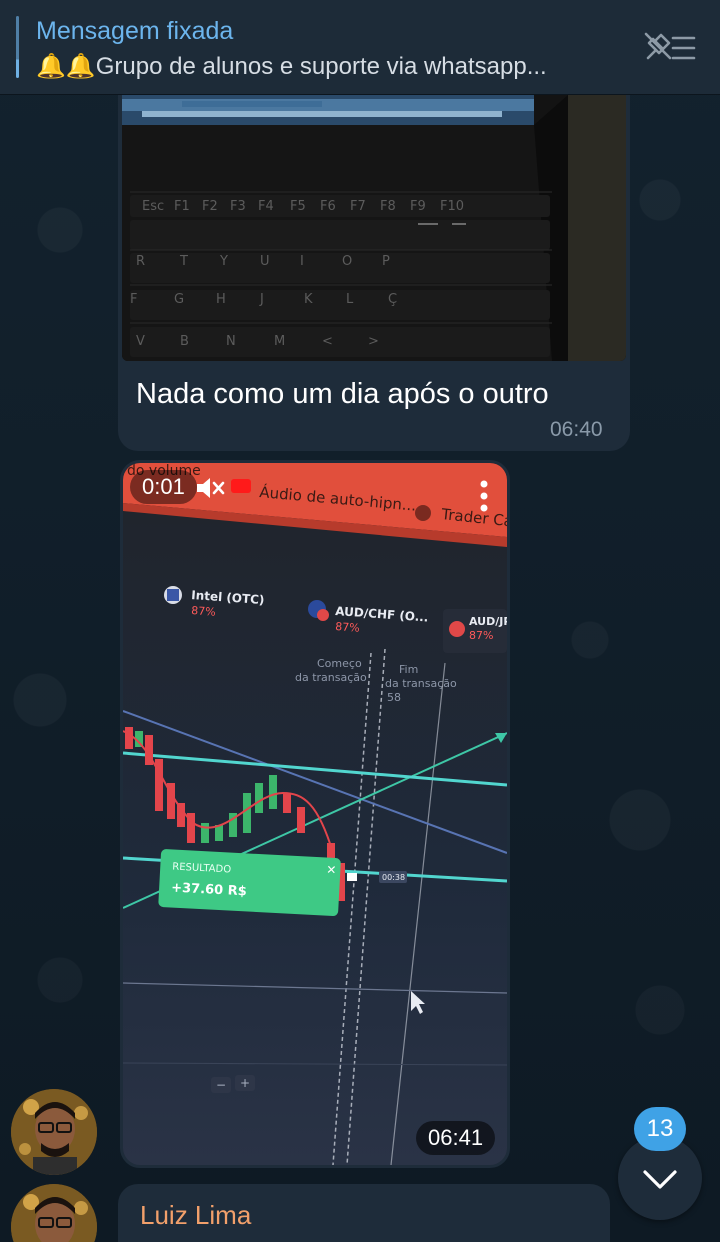 This screenshot has height=1242, width=720. I want to click on svg-text: R, so click(140, 261).